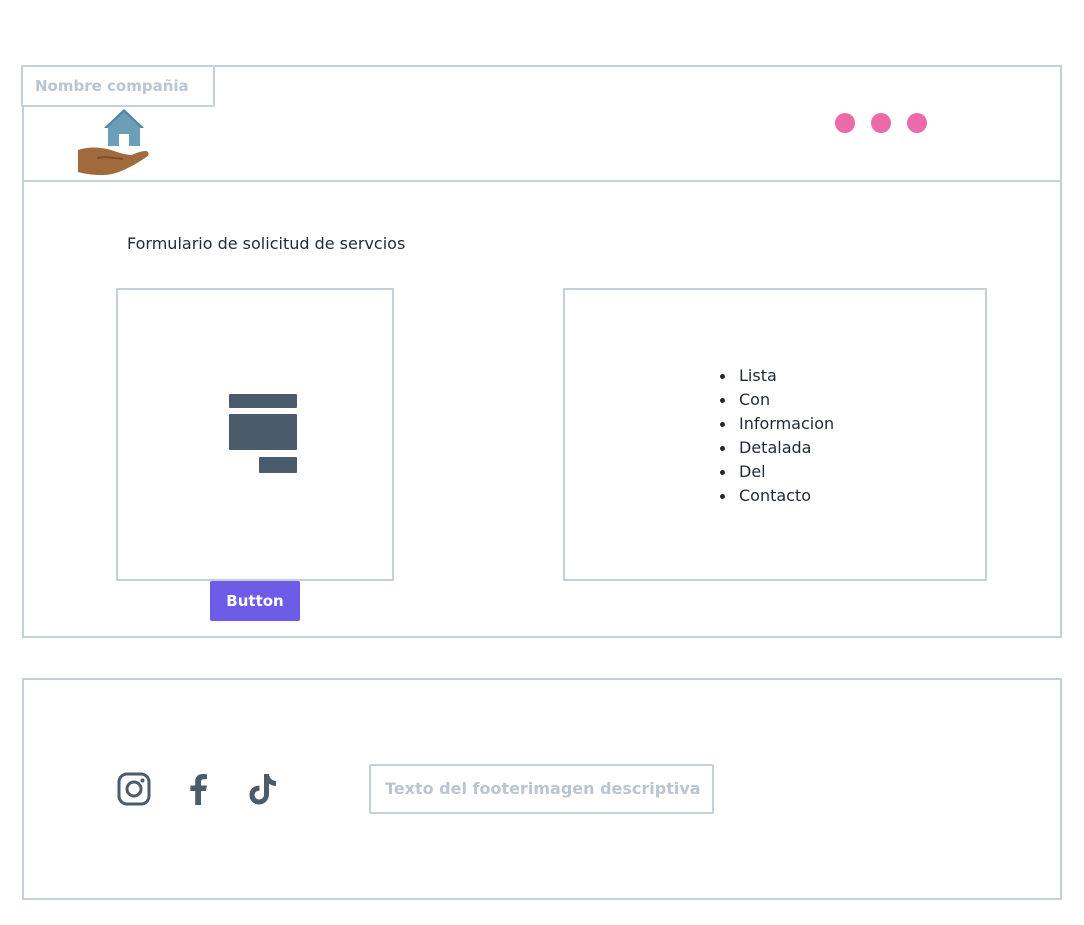 The image size is (1084, 925). I want to click on company-name-input, so click(118, 86).